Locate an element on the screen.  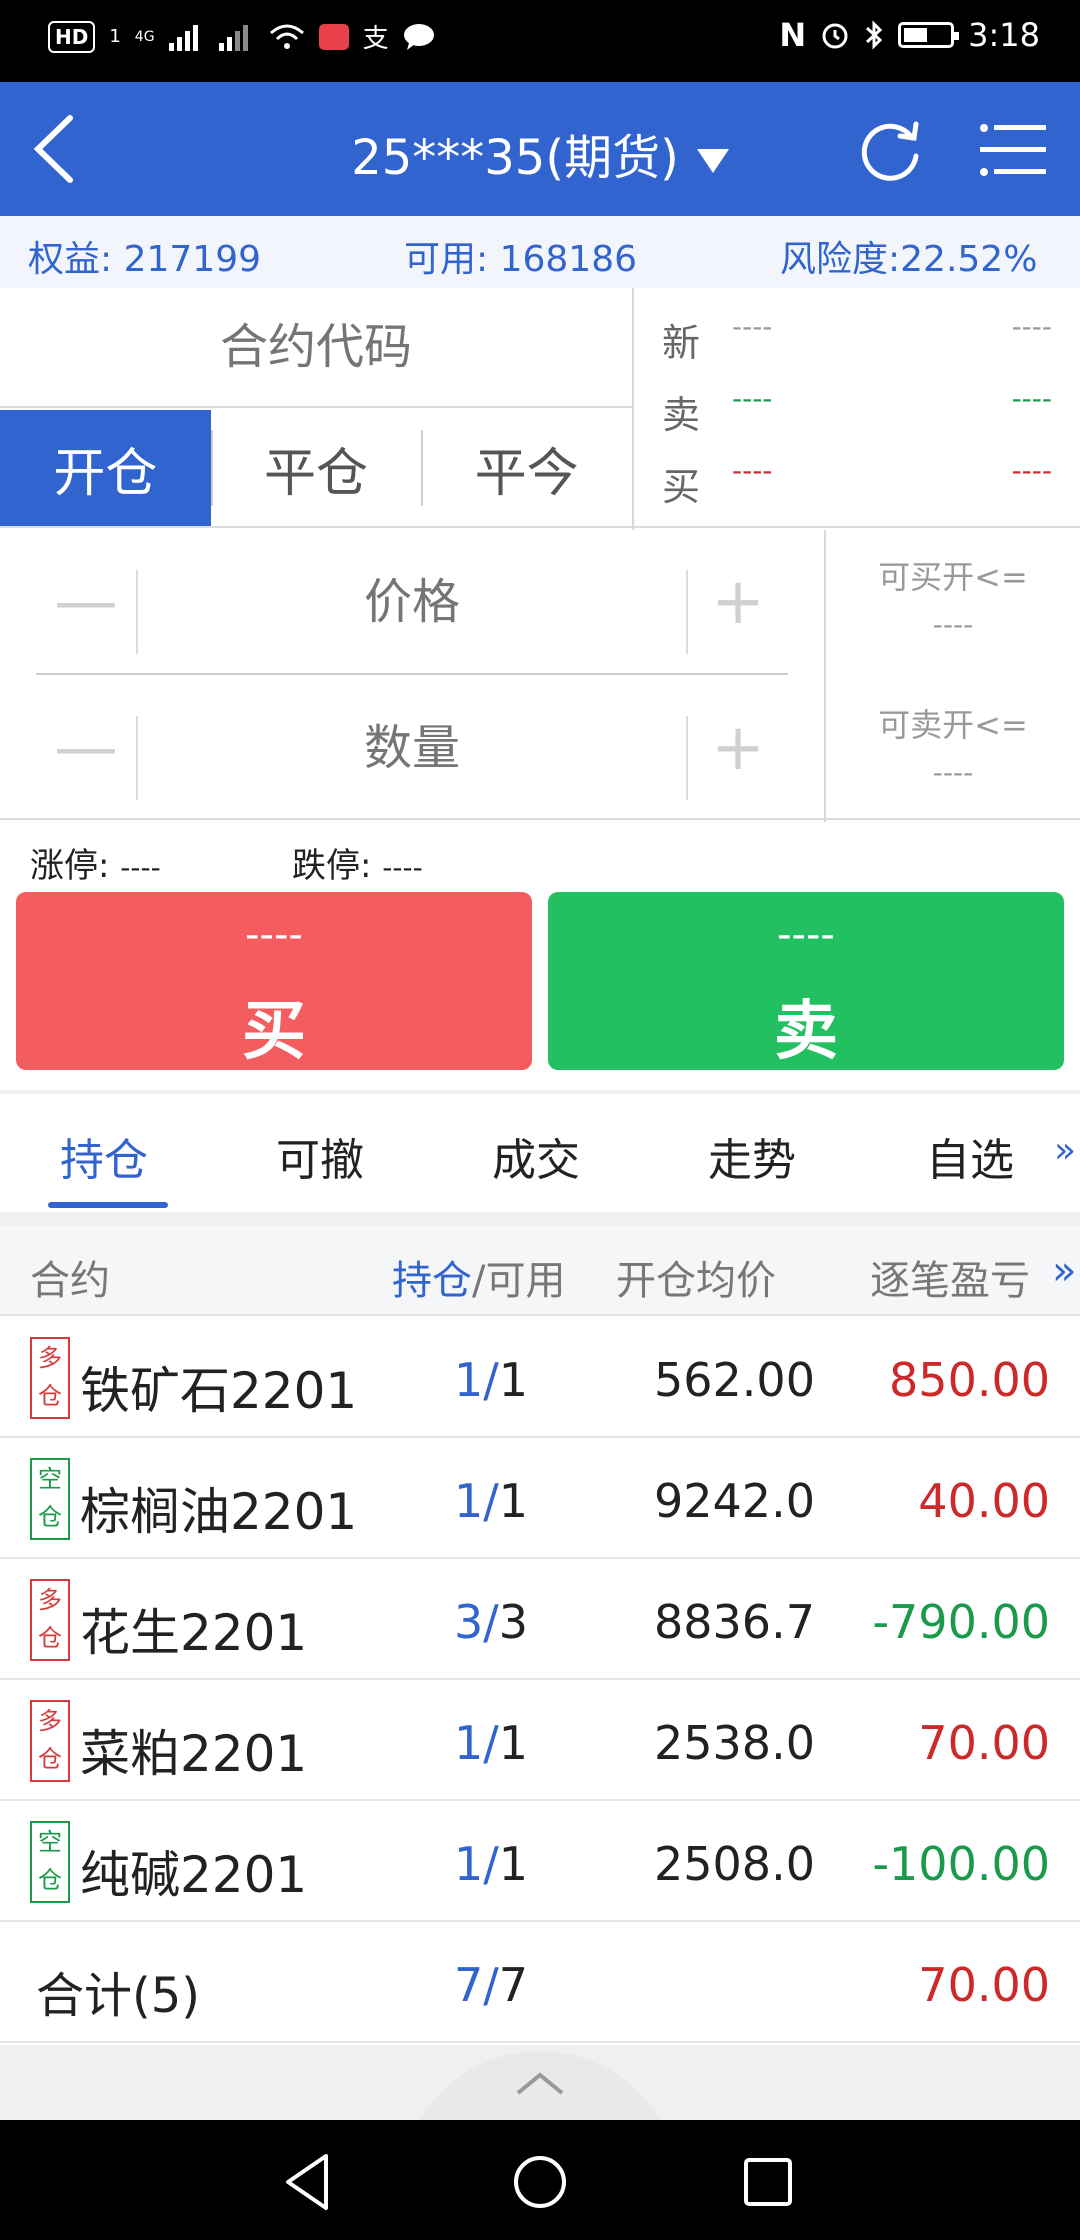
equity-label: 权益: is located at coordinates (70, 259).